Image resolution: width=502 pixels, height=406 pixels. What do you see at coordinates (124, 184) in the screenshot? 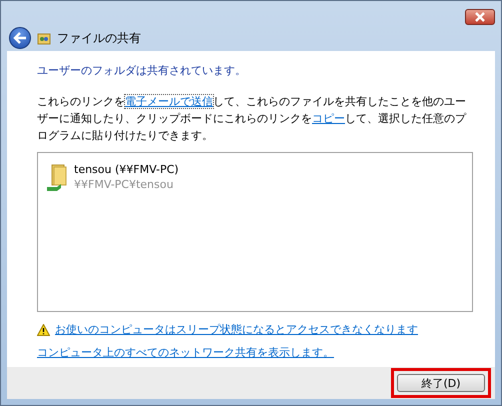
I see `share-path: ¥¥FMV-PC¥tensou` at bounding box center [124, 184].